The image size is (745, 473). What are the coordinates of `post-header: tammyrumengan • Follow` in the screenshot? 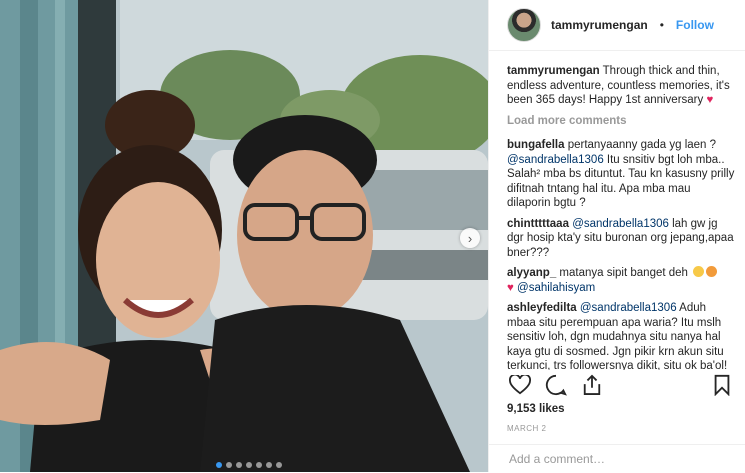 It's located at (617, 25).